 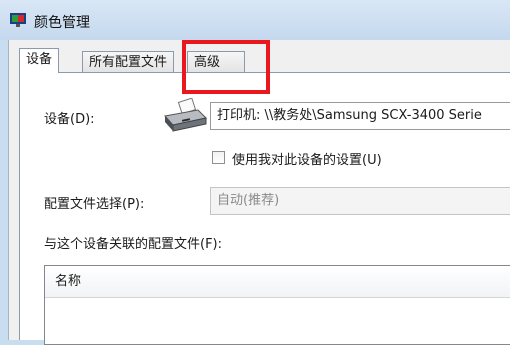 I want to click on highlight-box, so click(x=226, y=67).